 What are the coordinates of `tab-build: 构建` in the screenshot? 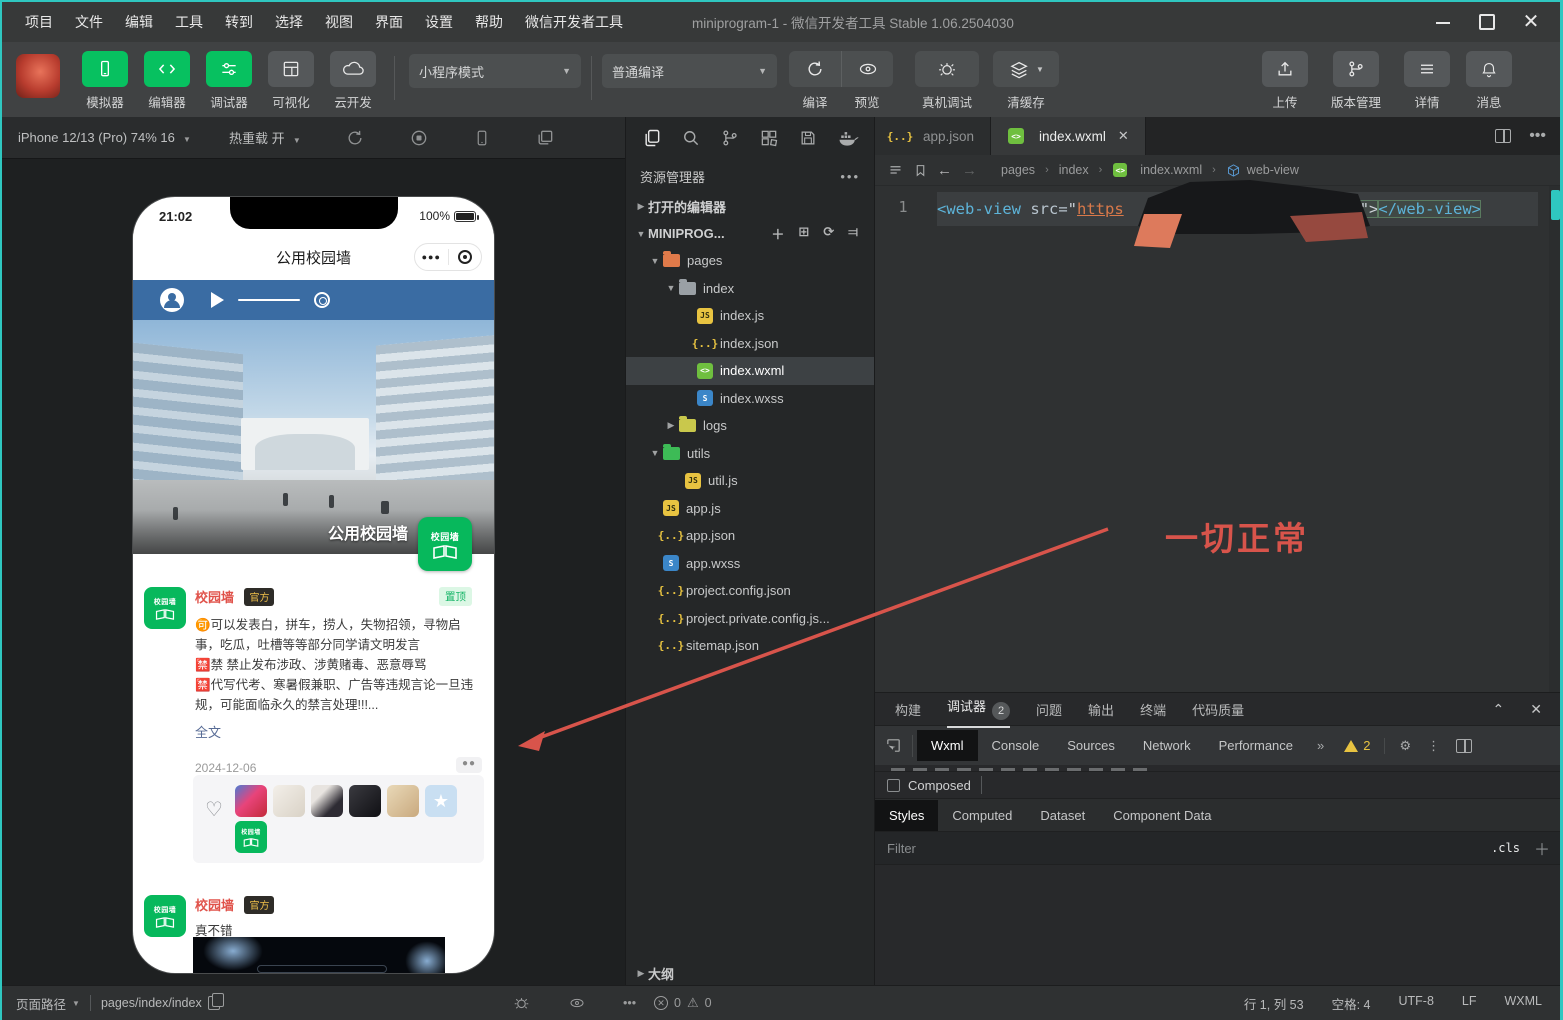 It's located at (908, 709).